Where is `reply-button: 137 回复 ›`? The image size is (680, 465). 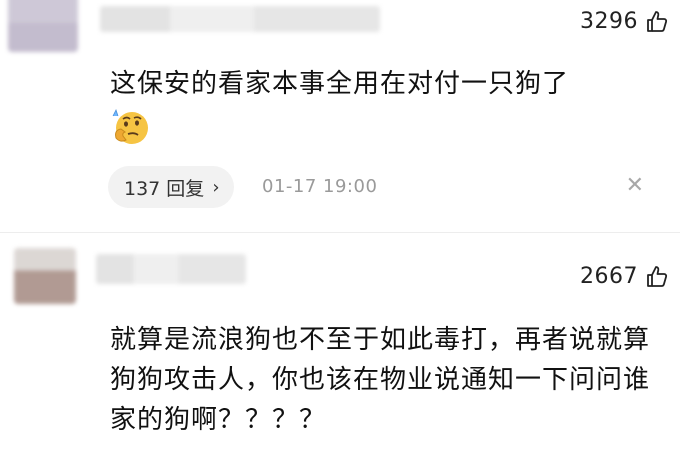 reply-button: 137 回复 › is located at coordinates (171, 187).